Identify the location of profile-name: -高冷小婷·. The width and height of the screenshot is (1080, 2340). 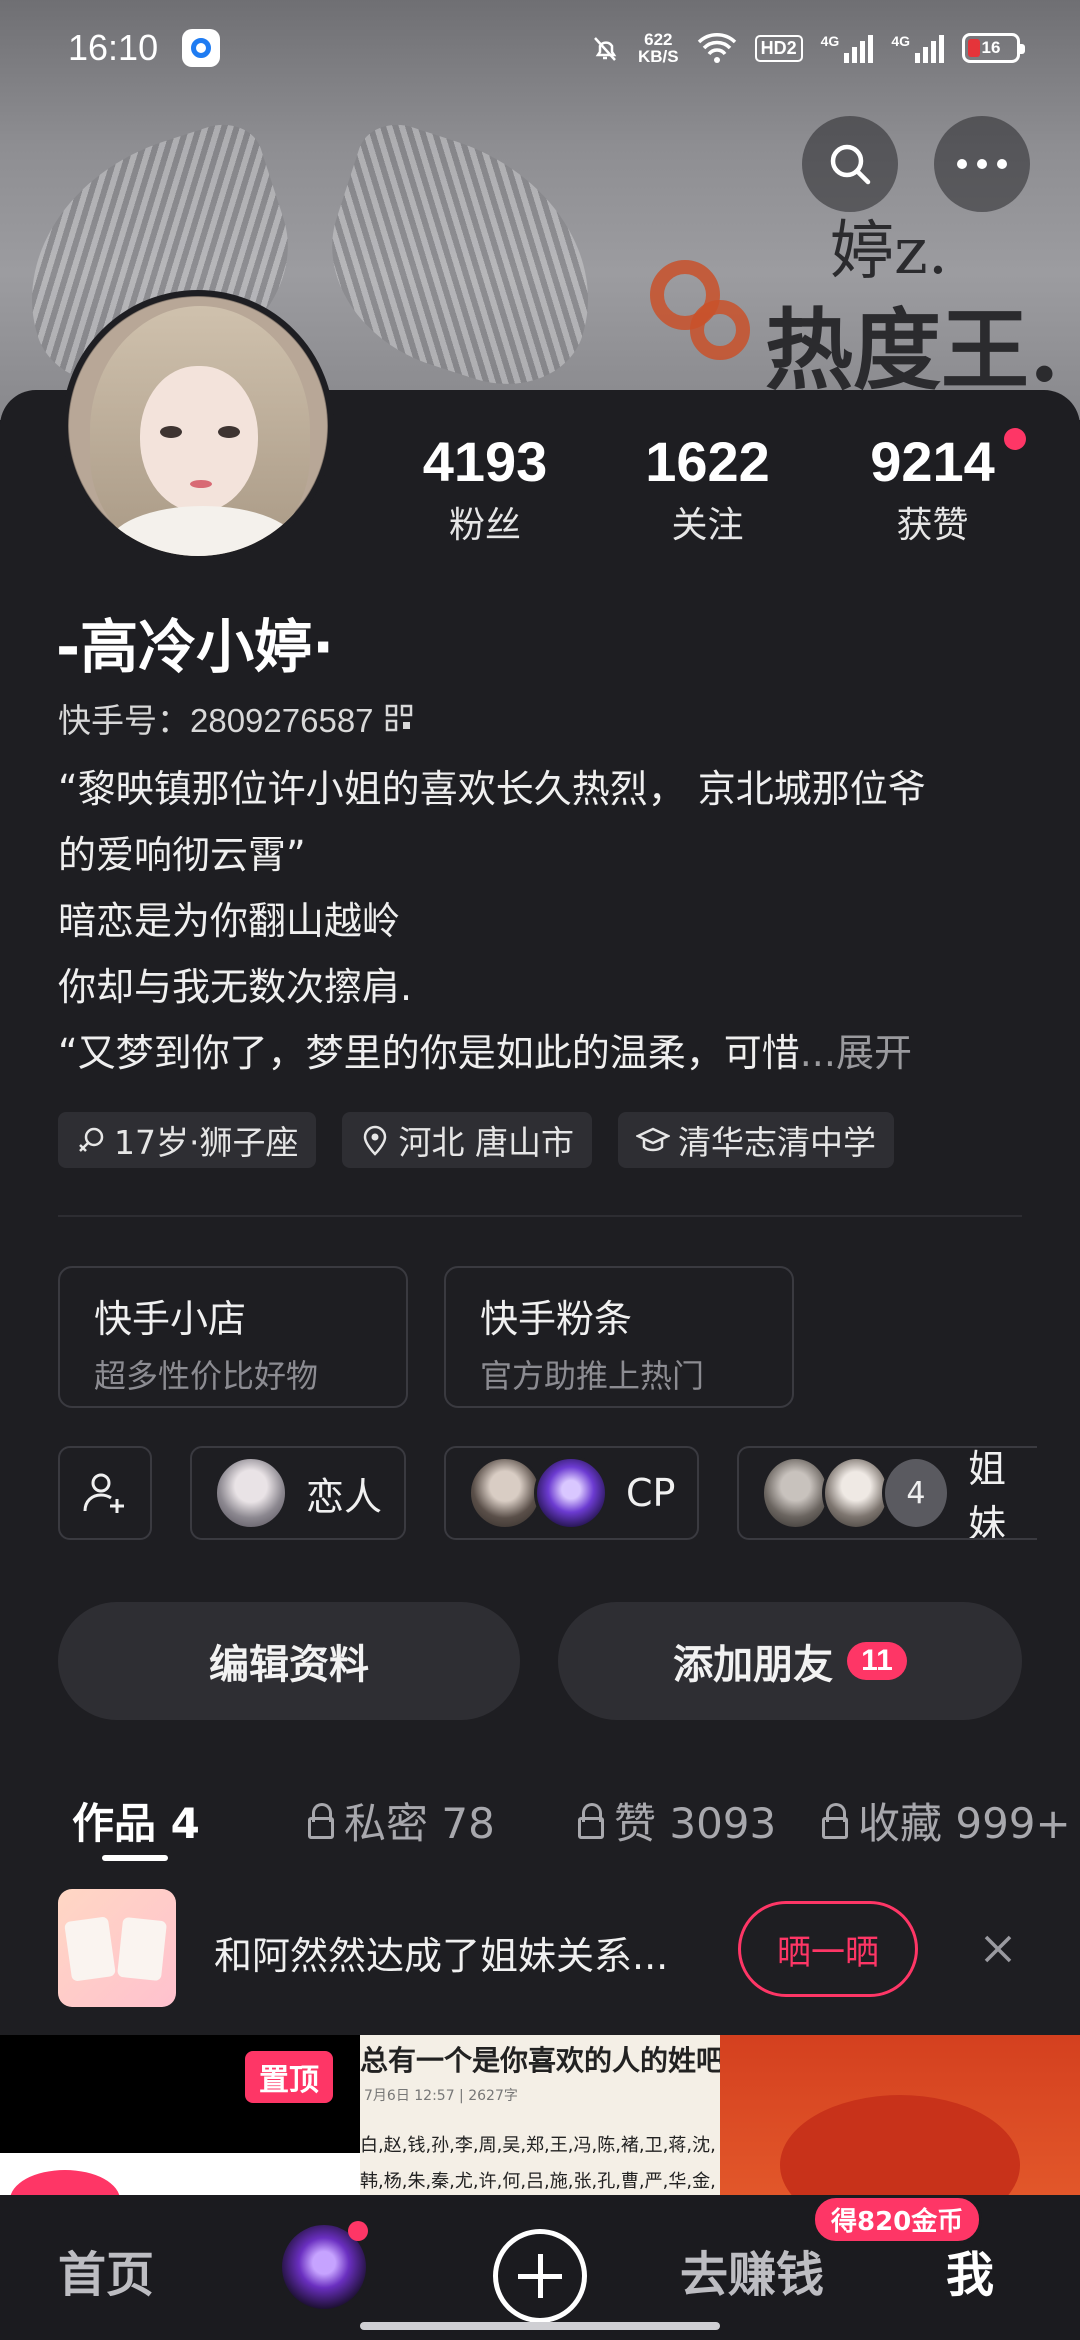
(195, 647).